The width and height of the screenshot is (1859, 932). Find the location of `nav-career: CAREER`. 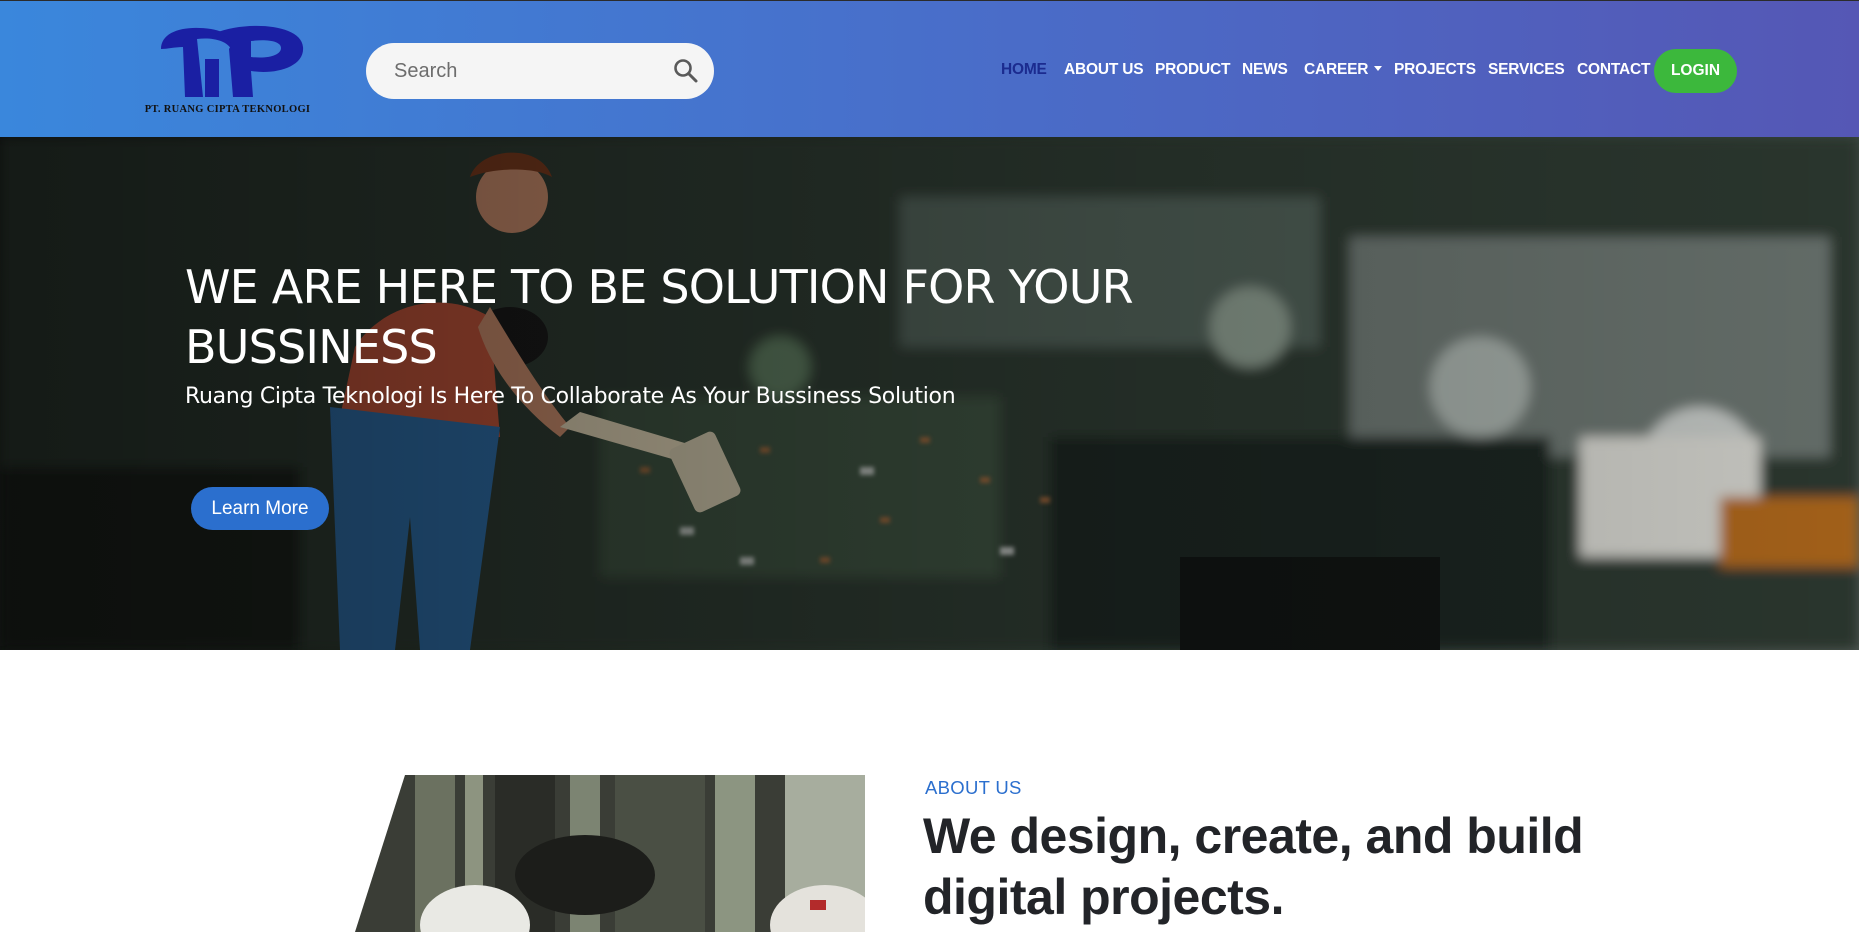

nav-career: CAREER is located at coordinates (1343, 70).